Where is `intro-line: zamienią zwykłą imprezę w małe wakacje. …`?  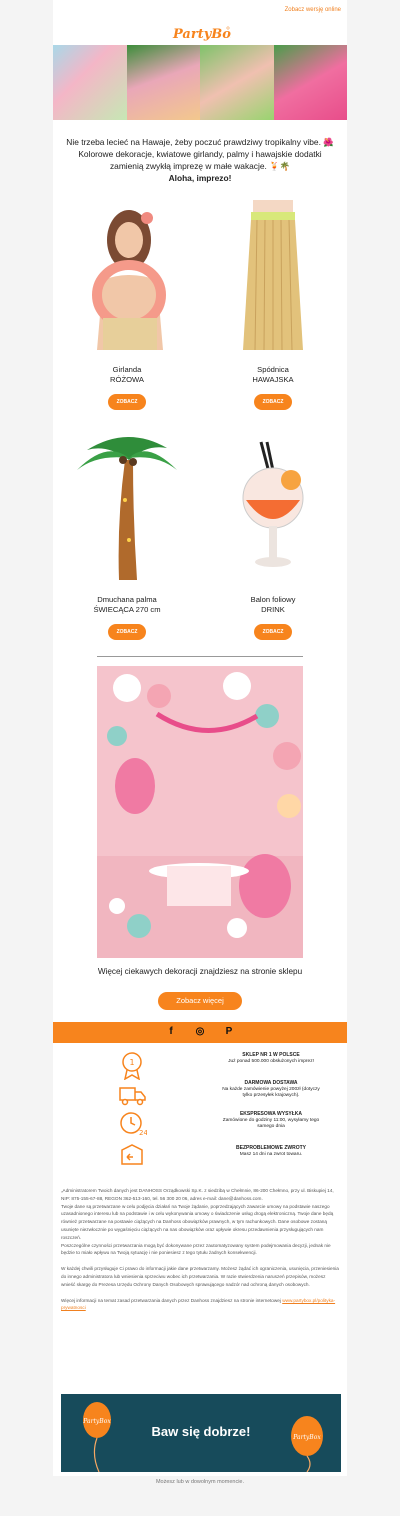 intro-line: zamienią zwykłą imprezę w małe wakacje. … is located at coordinates (200, 166).